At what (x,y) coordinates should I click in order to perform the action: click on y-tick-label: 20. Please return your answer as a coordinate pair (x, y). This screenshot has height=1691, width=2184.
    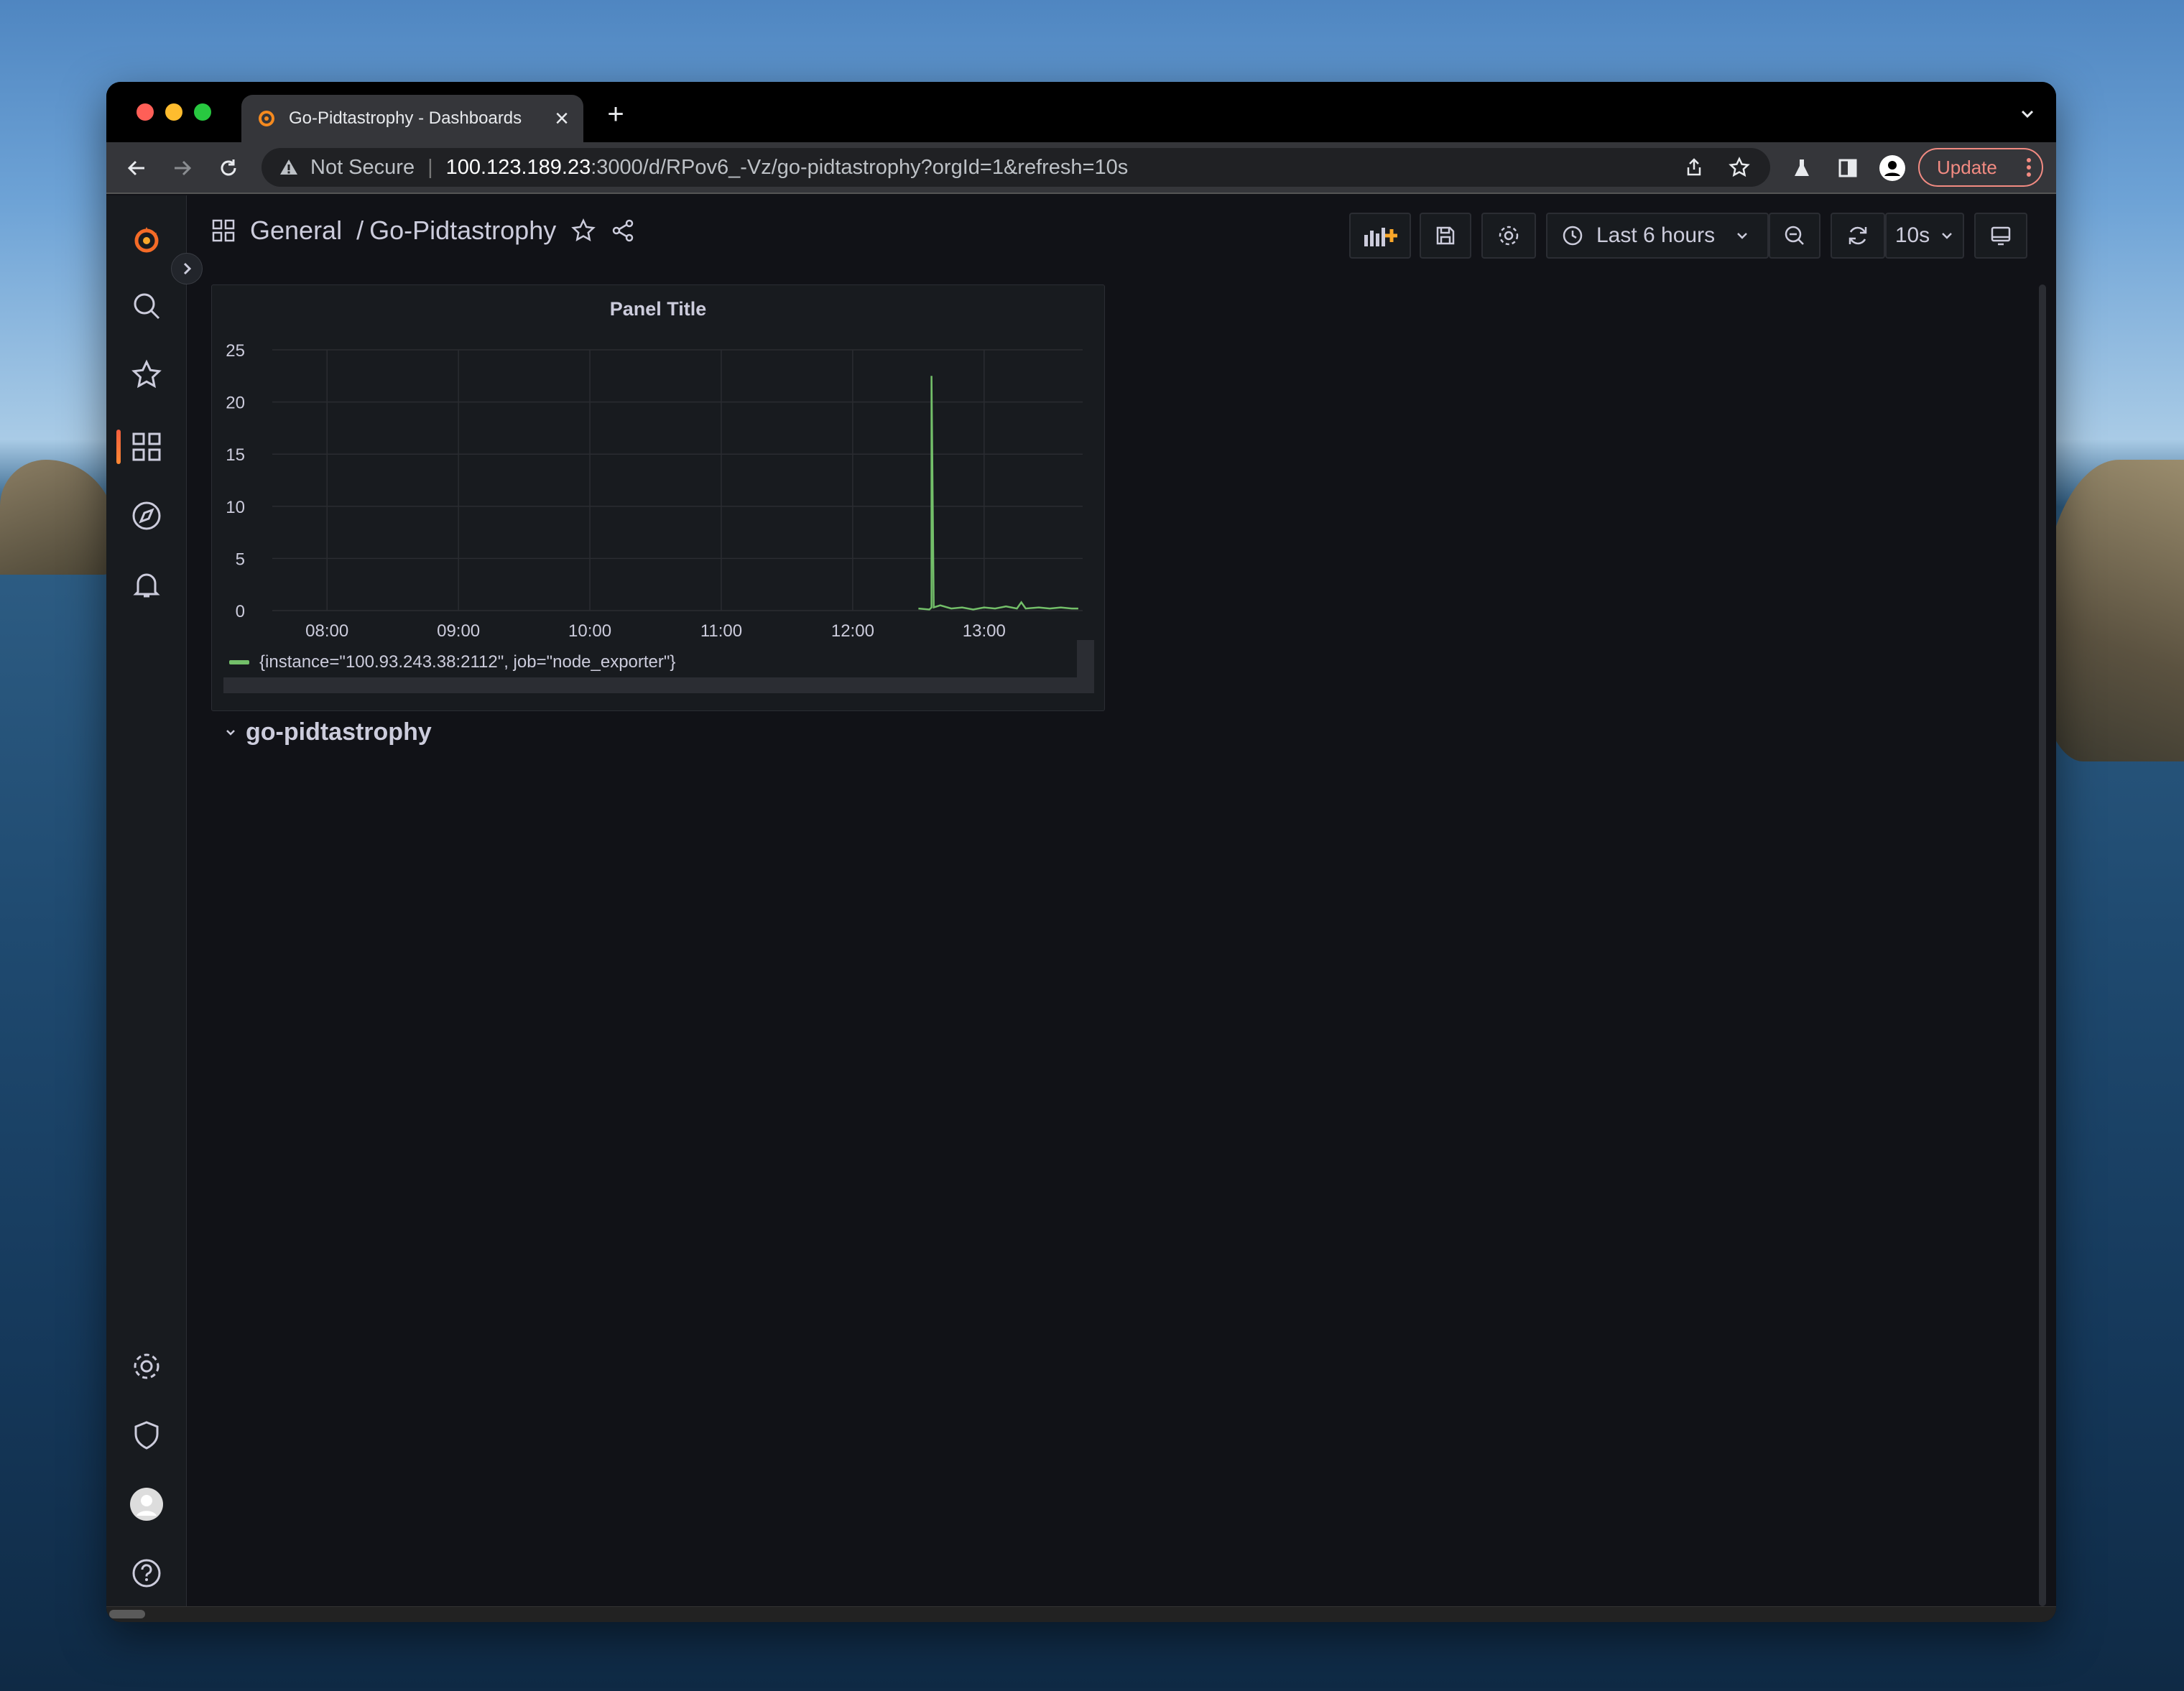
    Looking at the image, I should click on (235, 404).